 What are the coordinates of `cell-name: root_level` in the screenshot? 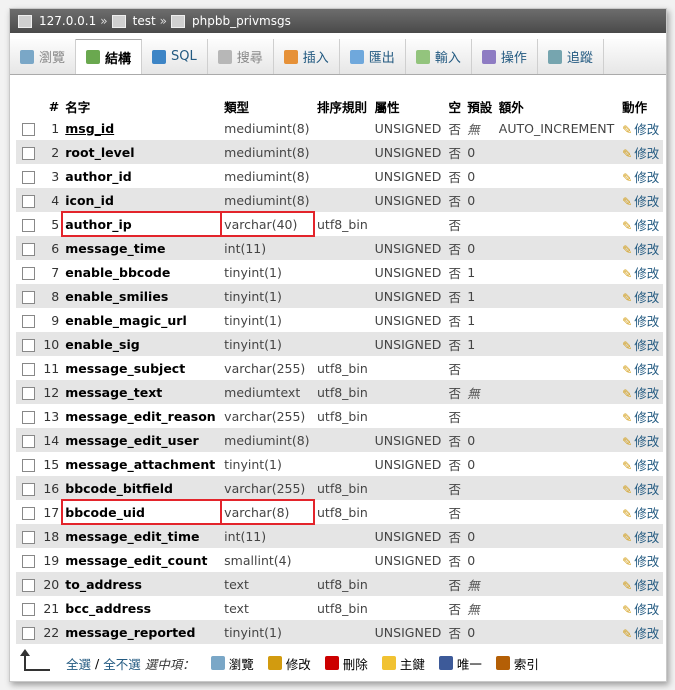 It's located at (142, 152).